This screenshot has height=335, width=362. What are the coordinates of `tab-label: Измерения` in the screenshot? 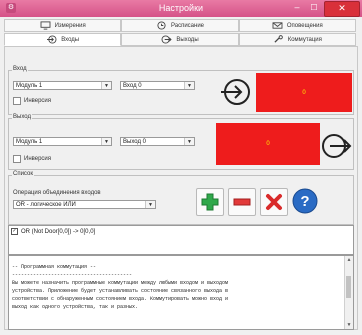 It's located at (70, 25).